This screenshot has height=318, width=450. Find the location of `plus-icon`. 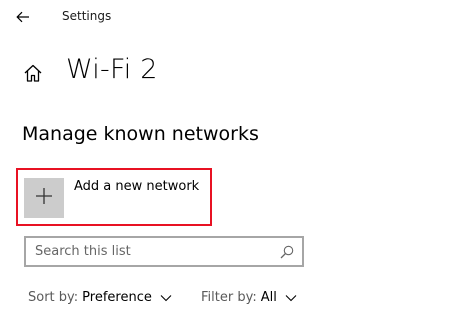

plus-icon is located at coordinates (44, 198).